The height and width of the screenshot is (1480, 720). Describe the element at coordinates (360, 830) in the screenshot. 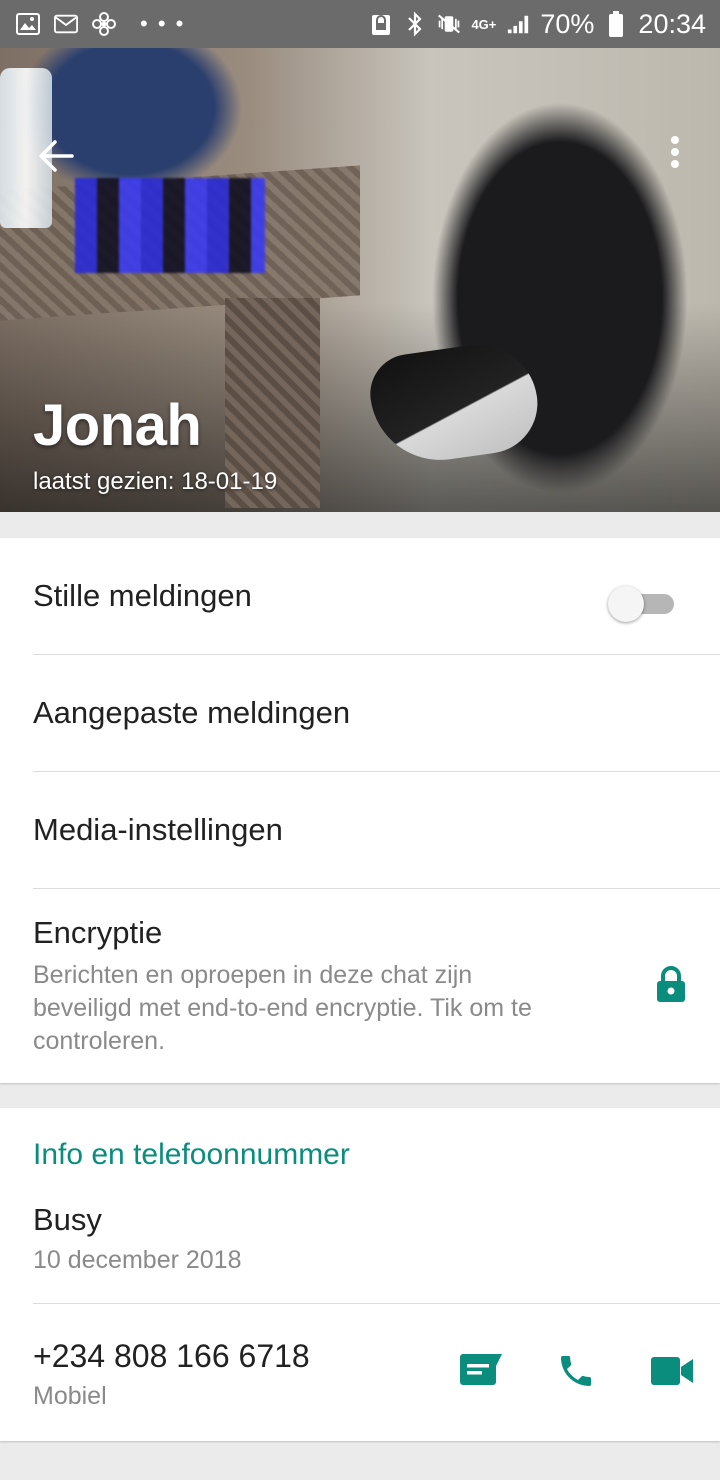

I see `media-settings-row: Media-instellingen` at that location.